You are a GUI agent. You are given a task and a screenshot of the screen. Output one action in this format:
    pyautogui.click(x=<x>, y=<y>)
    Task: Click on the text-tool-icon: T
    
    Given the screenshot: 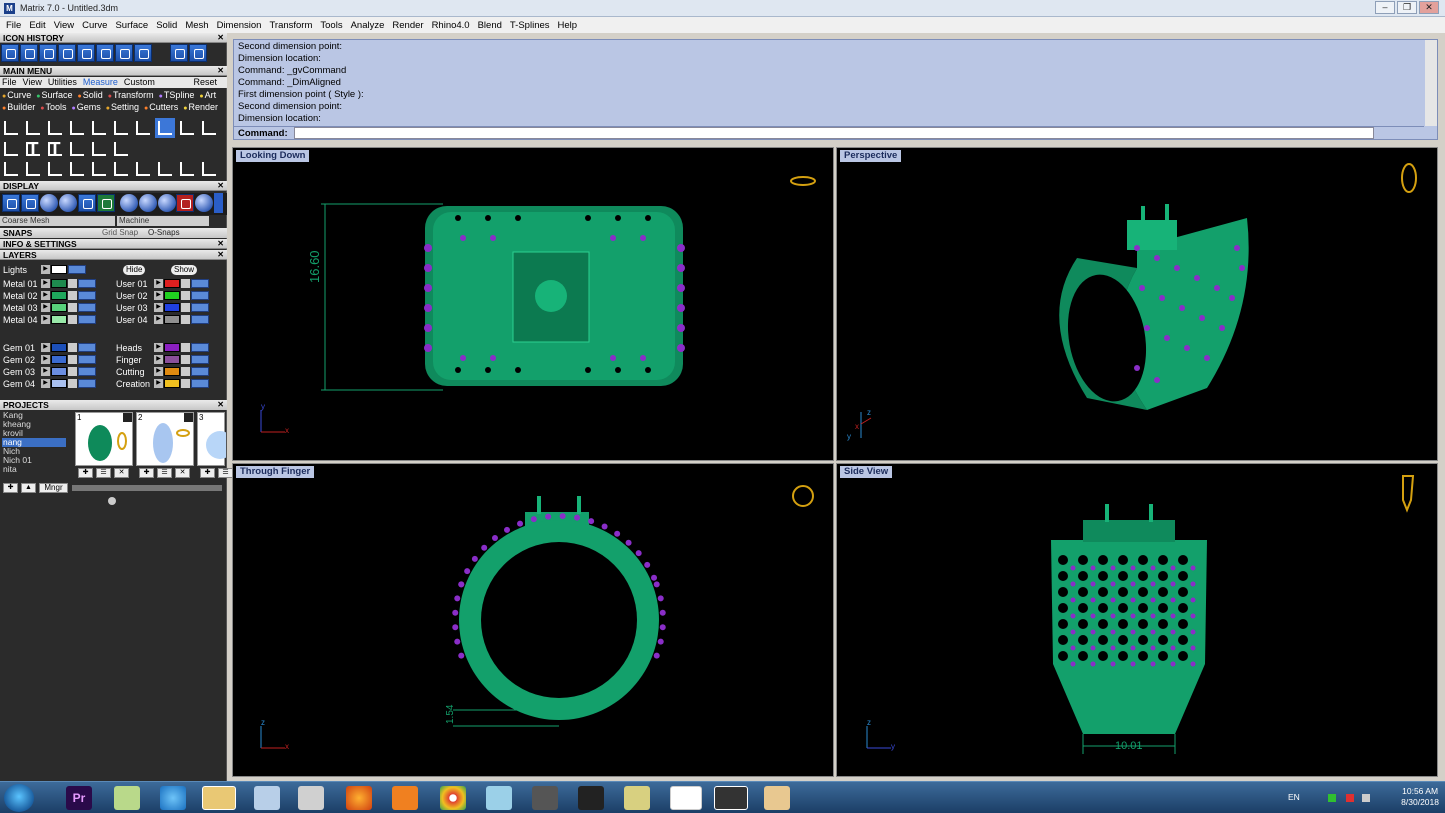 What is the action you would take?
    pyautogui.click(x=33, y=149)
    